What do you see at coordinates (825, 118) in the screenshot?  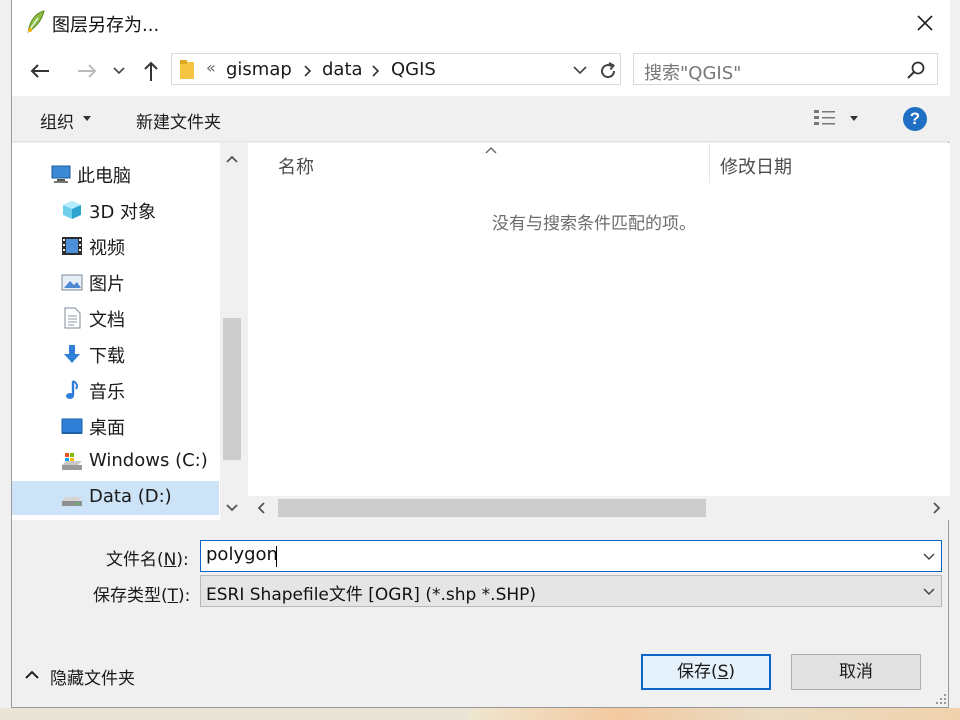 I see `view-options-icon` at bounding box center [825, 118].